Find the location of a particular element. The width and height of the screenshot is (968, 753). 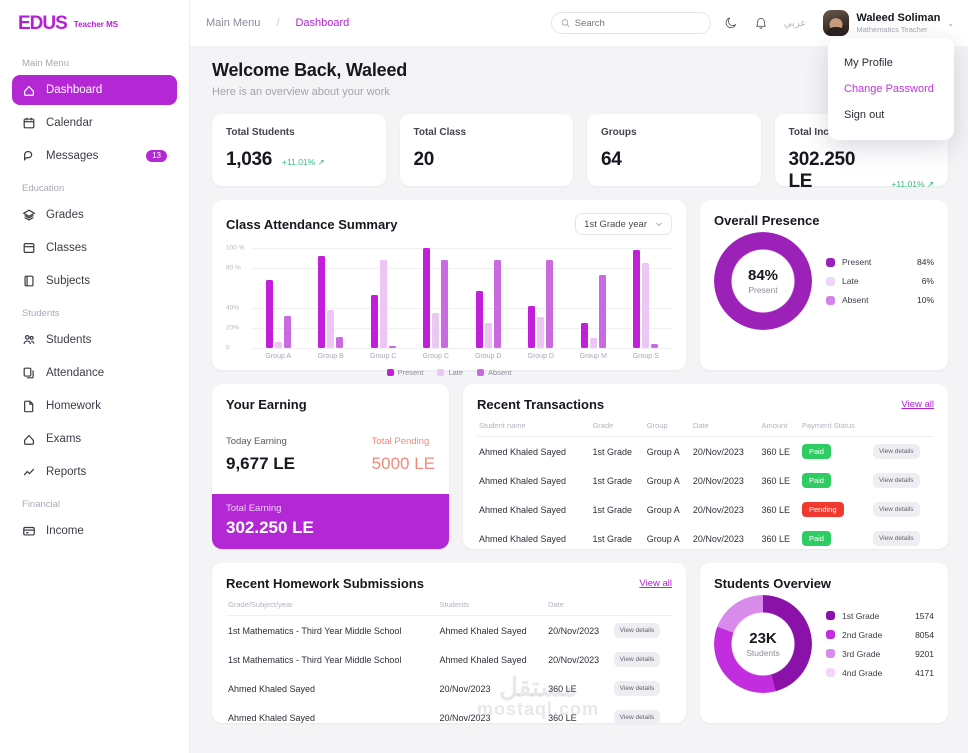

presence-donut-chart: 84% Present is located at coordinates (763, 281).